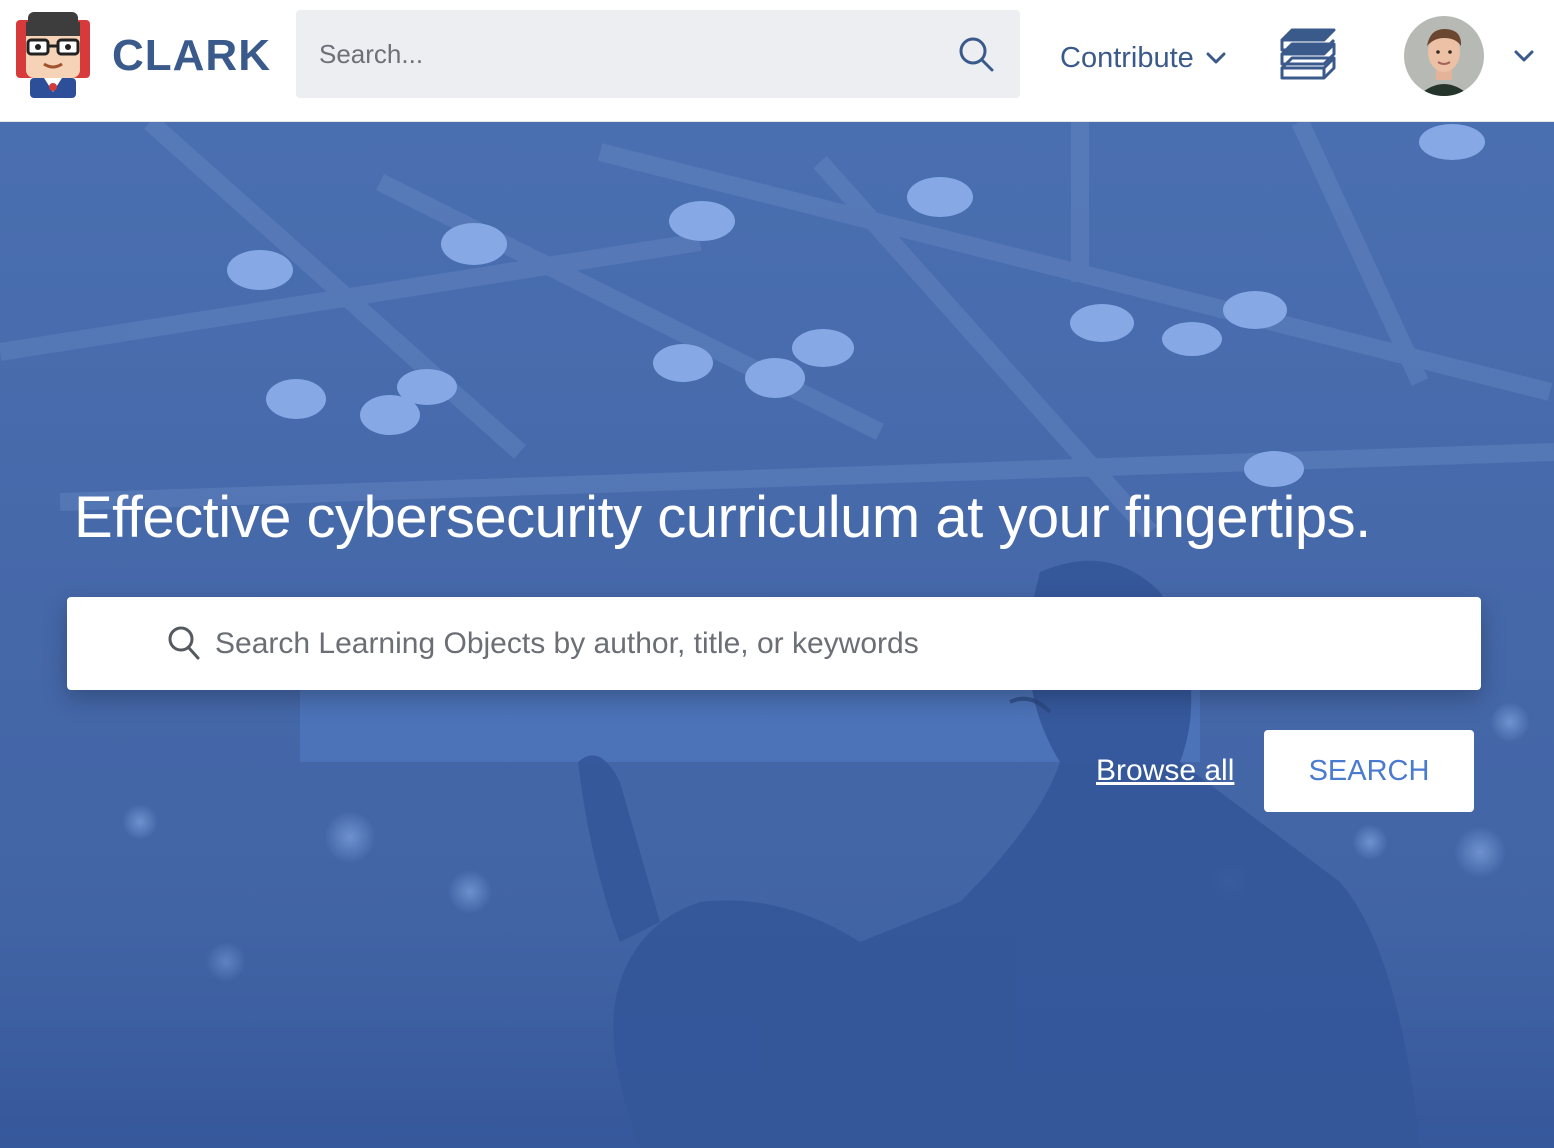 Image resolution: width=1554 pixels, height=1148 pixels. Describe the element at coordinates (1127, 57) in the screenshot. I see `contribute-label: Contribute` at that location.